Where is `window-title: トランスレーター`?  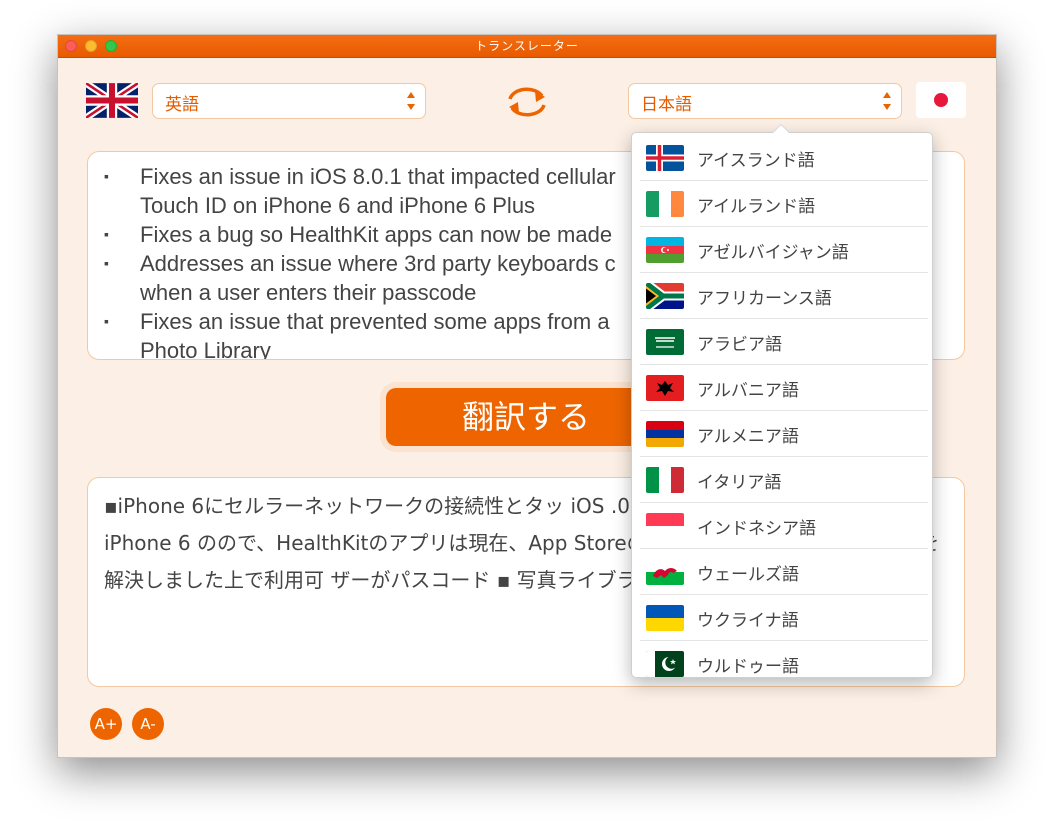
window-title: トランスレーター is located at coordinates (527, 46).